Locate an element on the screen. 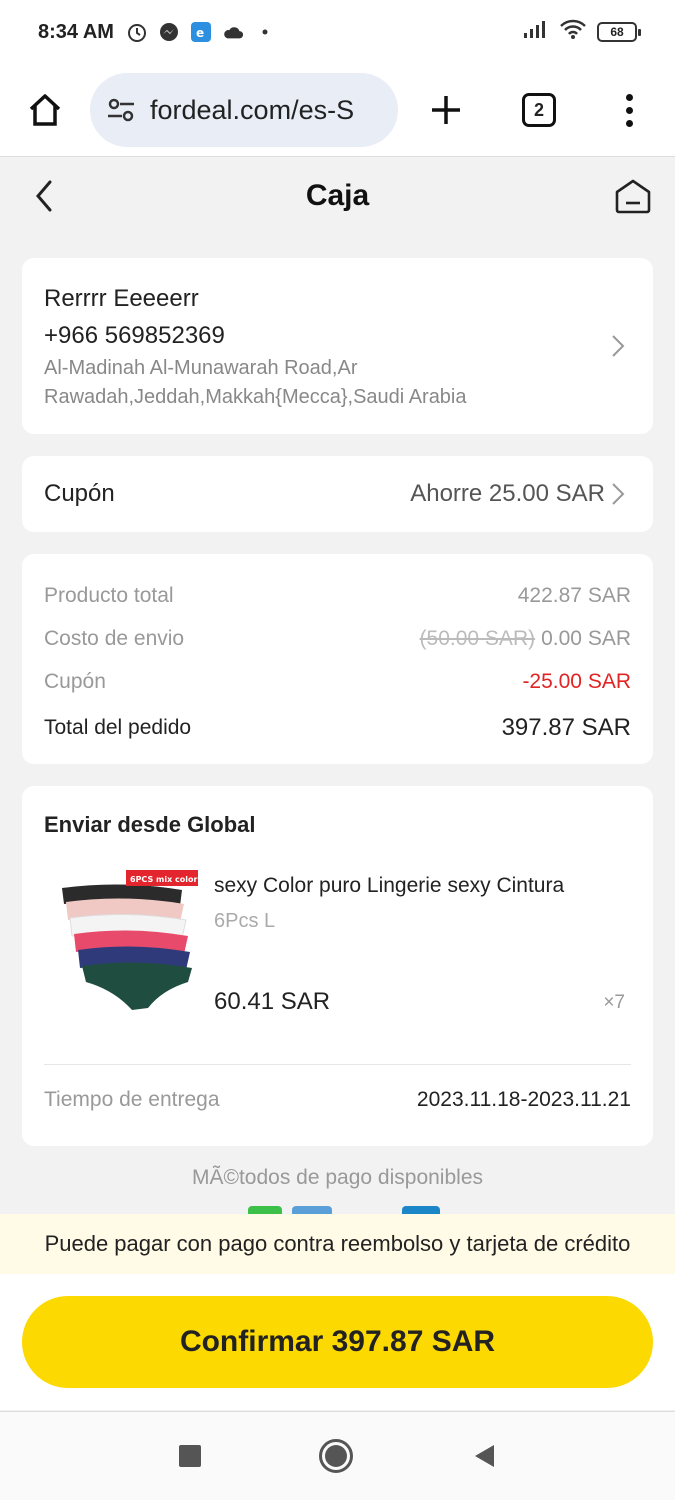 This screenshot has width=675, height=1500. product-price: 60.41 SAR is located at coordinates (272, 1001).